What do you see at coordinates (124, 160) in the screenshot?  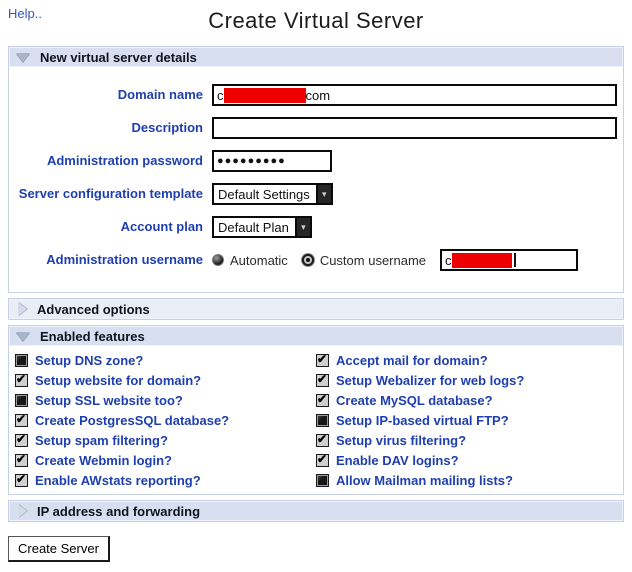 I see `admin-password-label: Administration password` at bounding box center [124, 160].